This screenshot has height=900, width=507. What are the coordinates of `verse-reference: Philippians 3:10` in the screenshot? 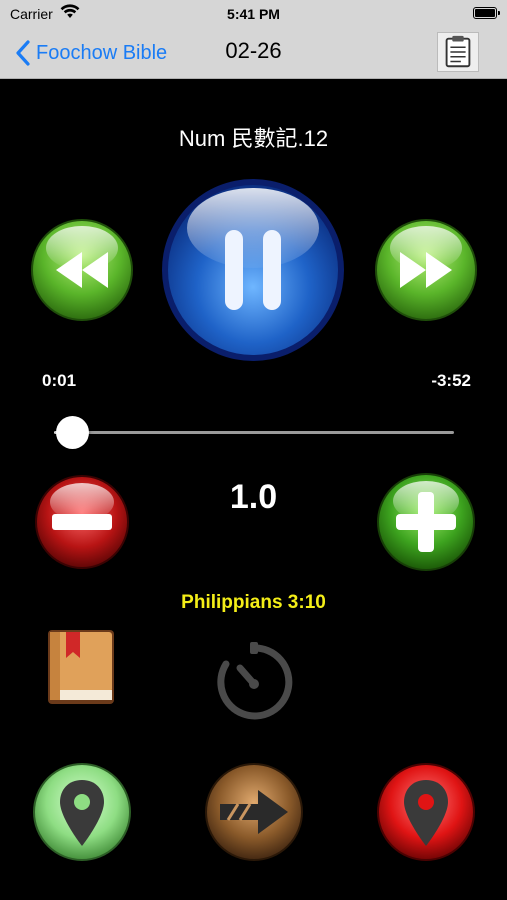 It's located at (253, 603).